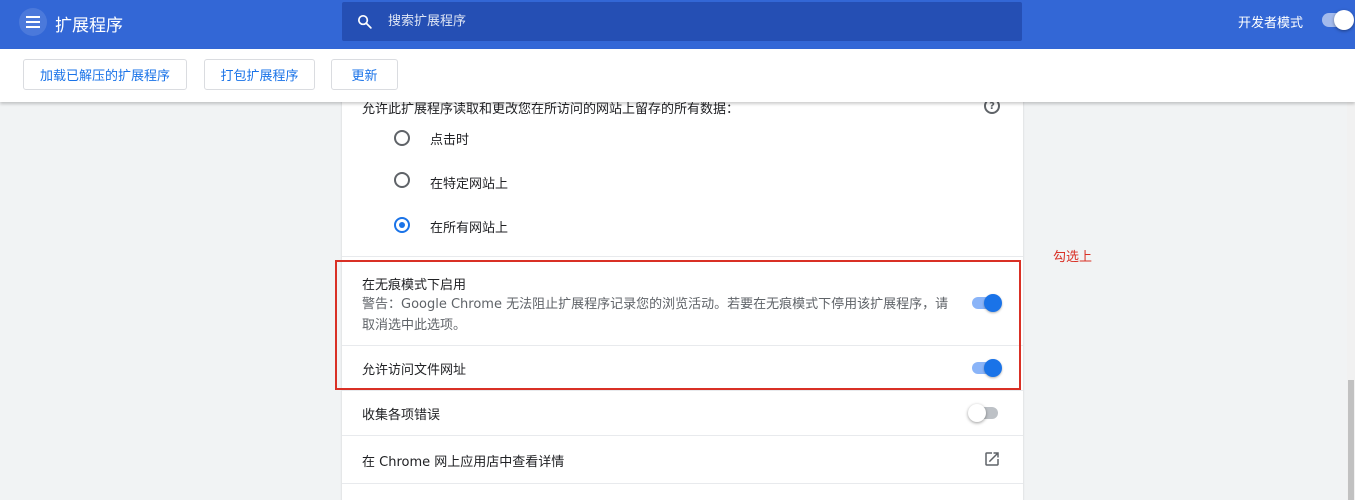 This screenshot has width=1355, height=500. Describe the element at coordinates (1351, 440) in the screenshot. I see `scrollbar-thumb` at that location.